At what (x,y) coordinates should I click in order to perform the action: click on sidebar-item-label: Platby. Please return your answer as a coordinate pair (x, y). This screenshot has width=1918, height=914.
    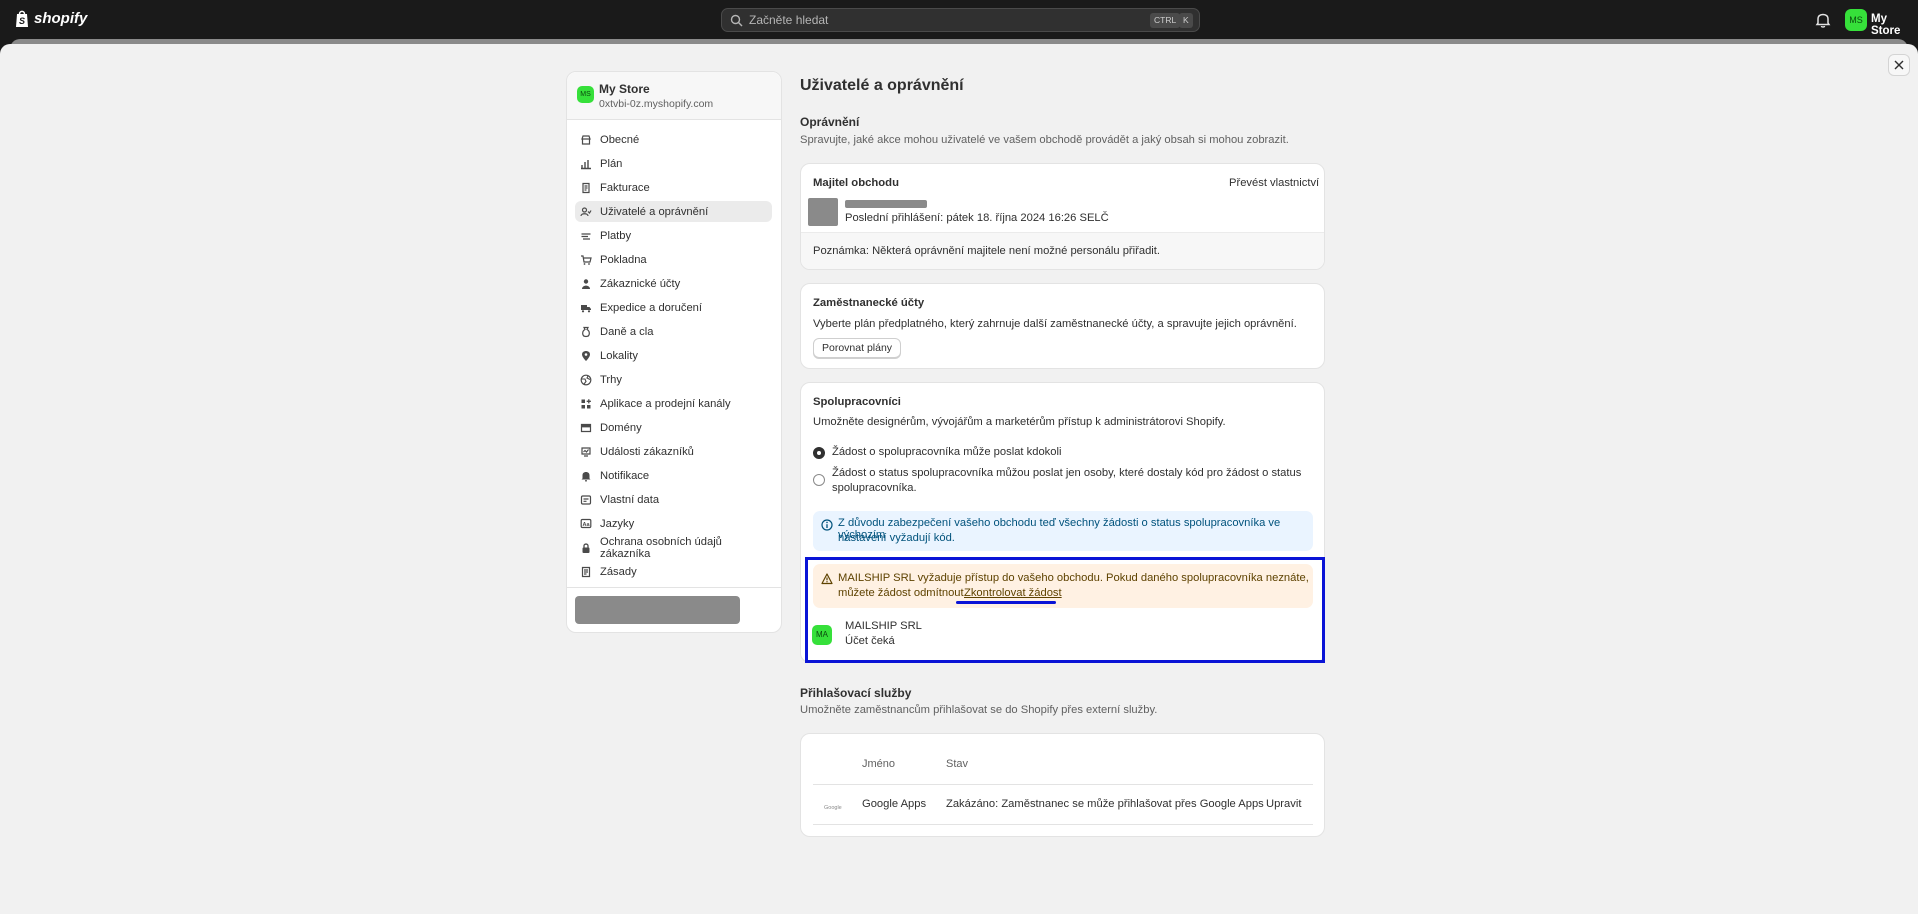
    Looking at the image, I should click on (616, 235).